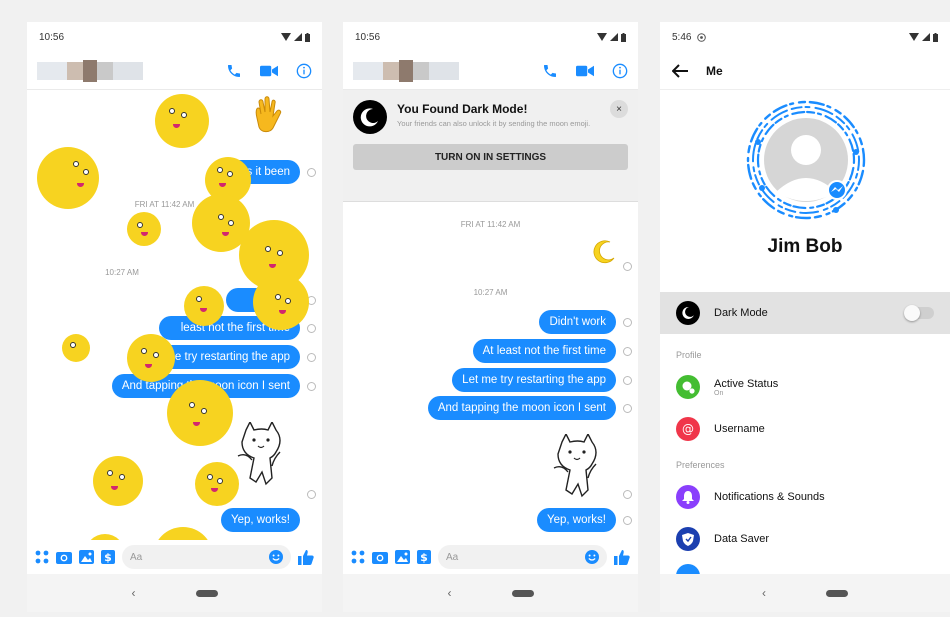 This screenshot has width=950, height=617. I want to click on message-bubble: At least not the first time, so click(544, 351).